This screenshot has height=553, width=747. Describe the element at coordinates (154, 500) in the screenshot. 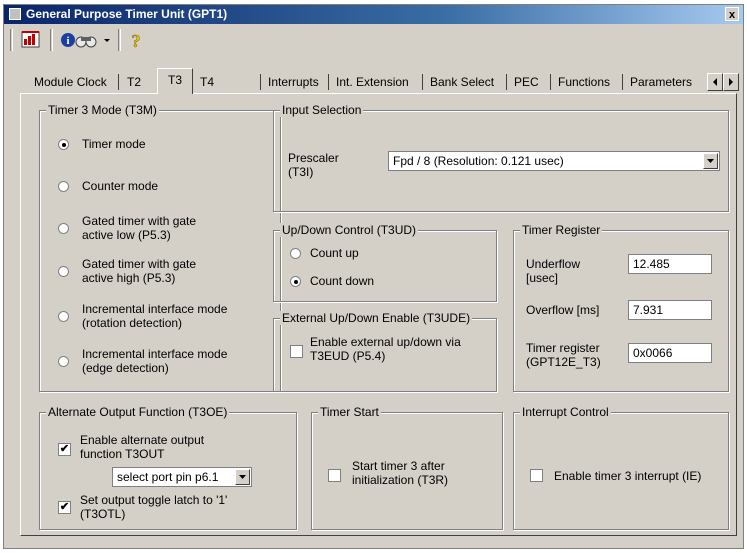

I see `toggle-latch-label: Set output toggle latch to '1'` at that location.